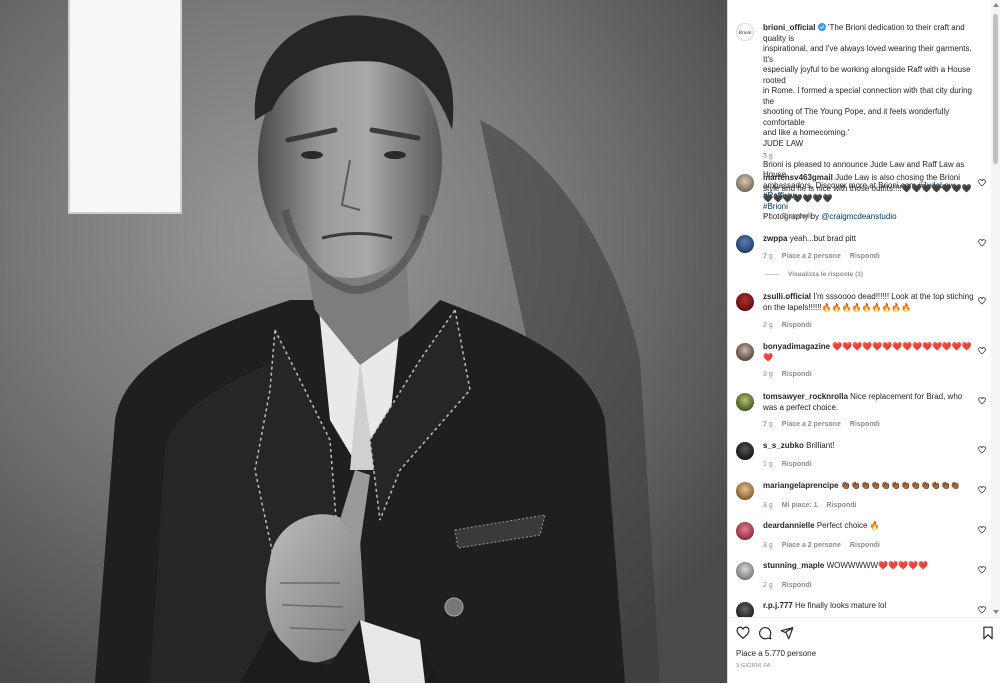 The height and width of the screenshot is (684, 1000). I want to click on comment-username: r.p.j.777, so click(778, 605).